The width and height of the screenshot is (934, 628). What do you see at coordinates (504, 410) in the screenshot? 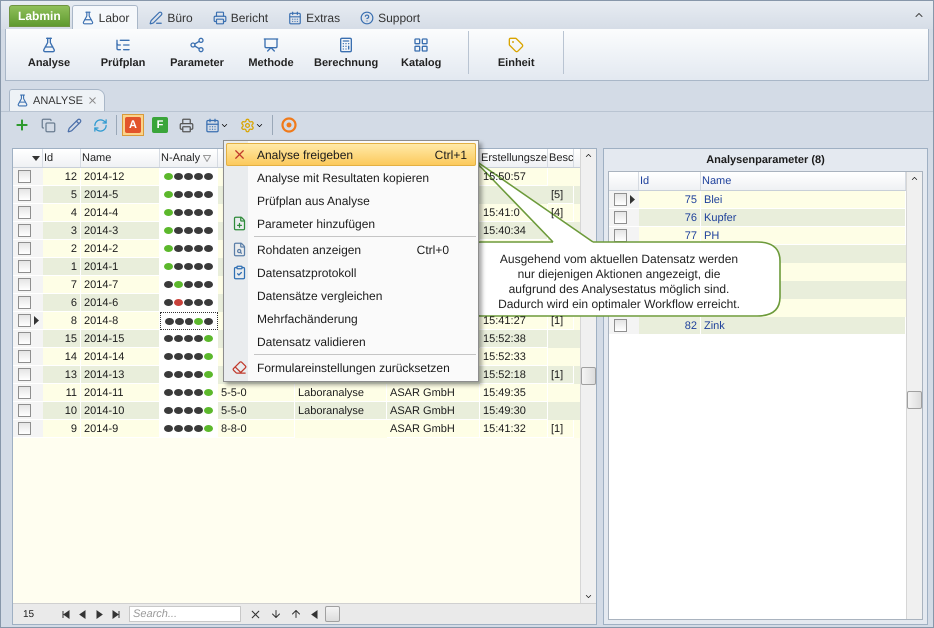
I see `table-cell: 15:49:30` at bounding box center [504, 410].